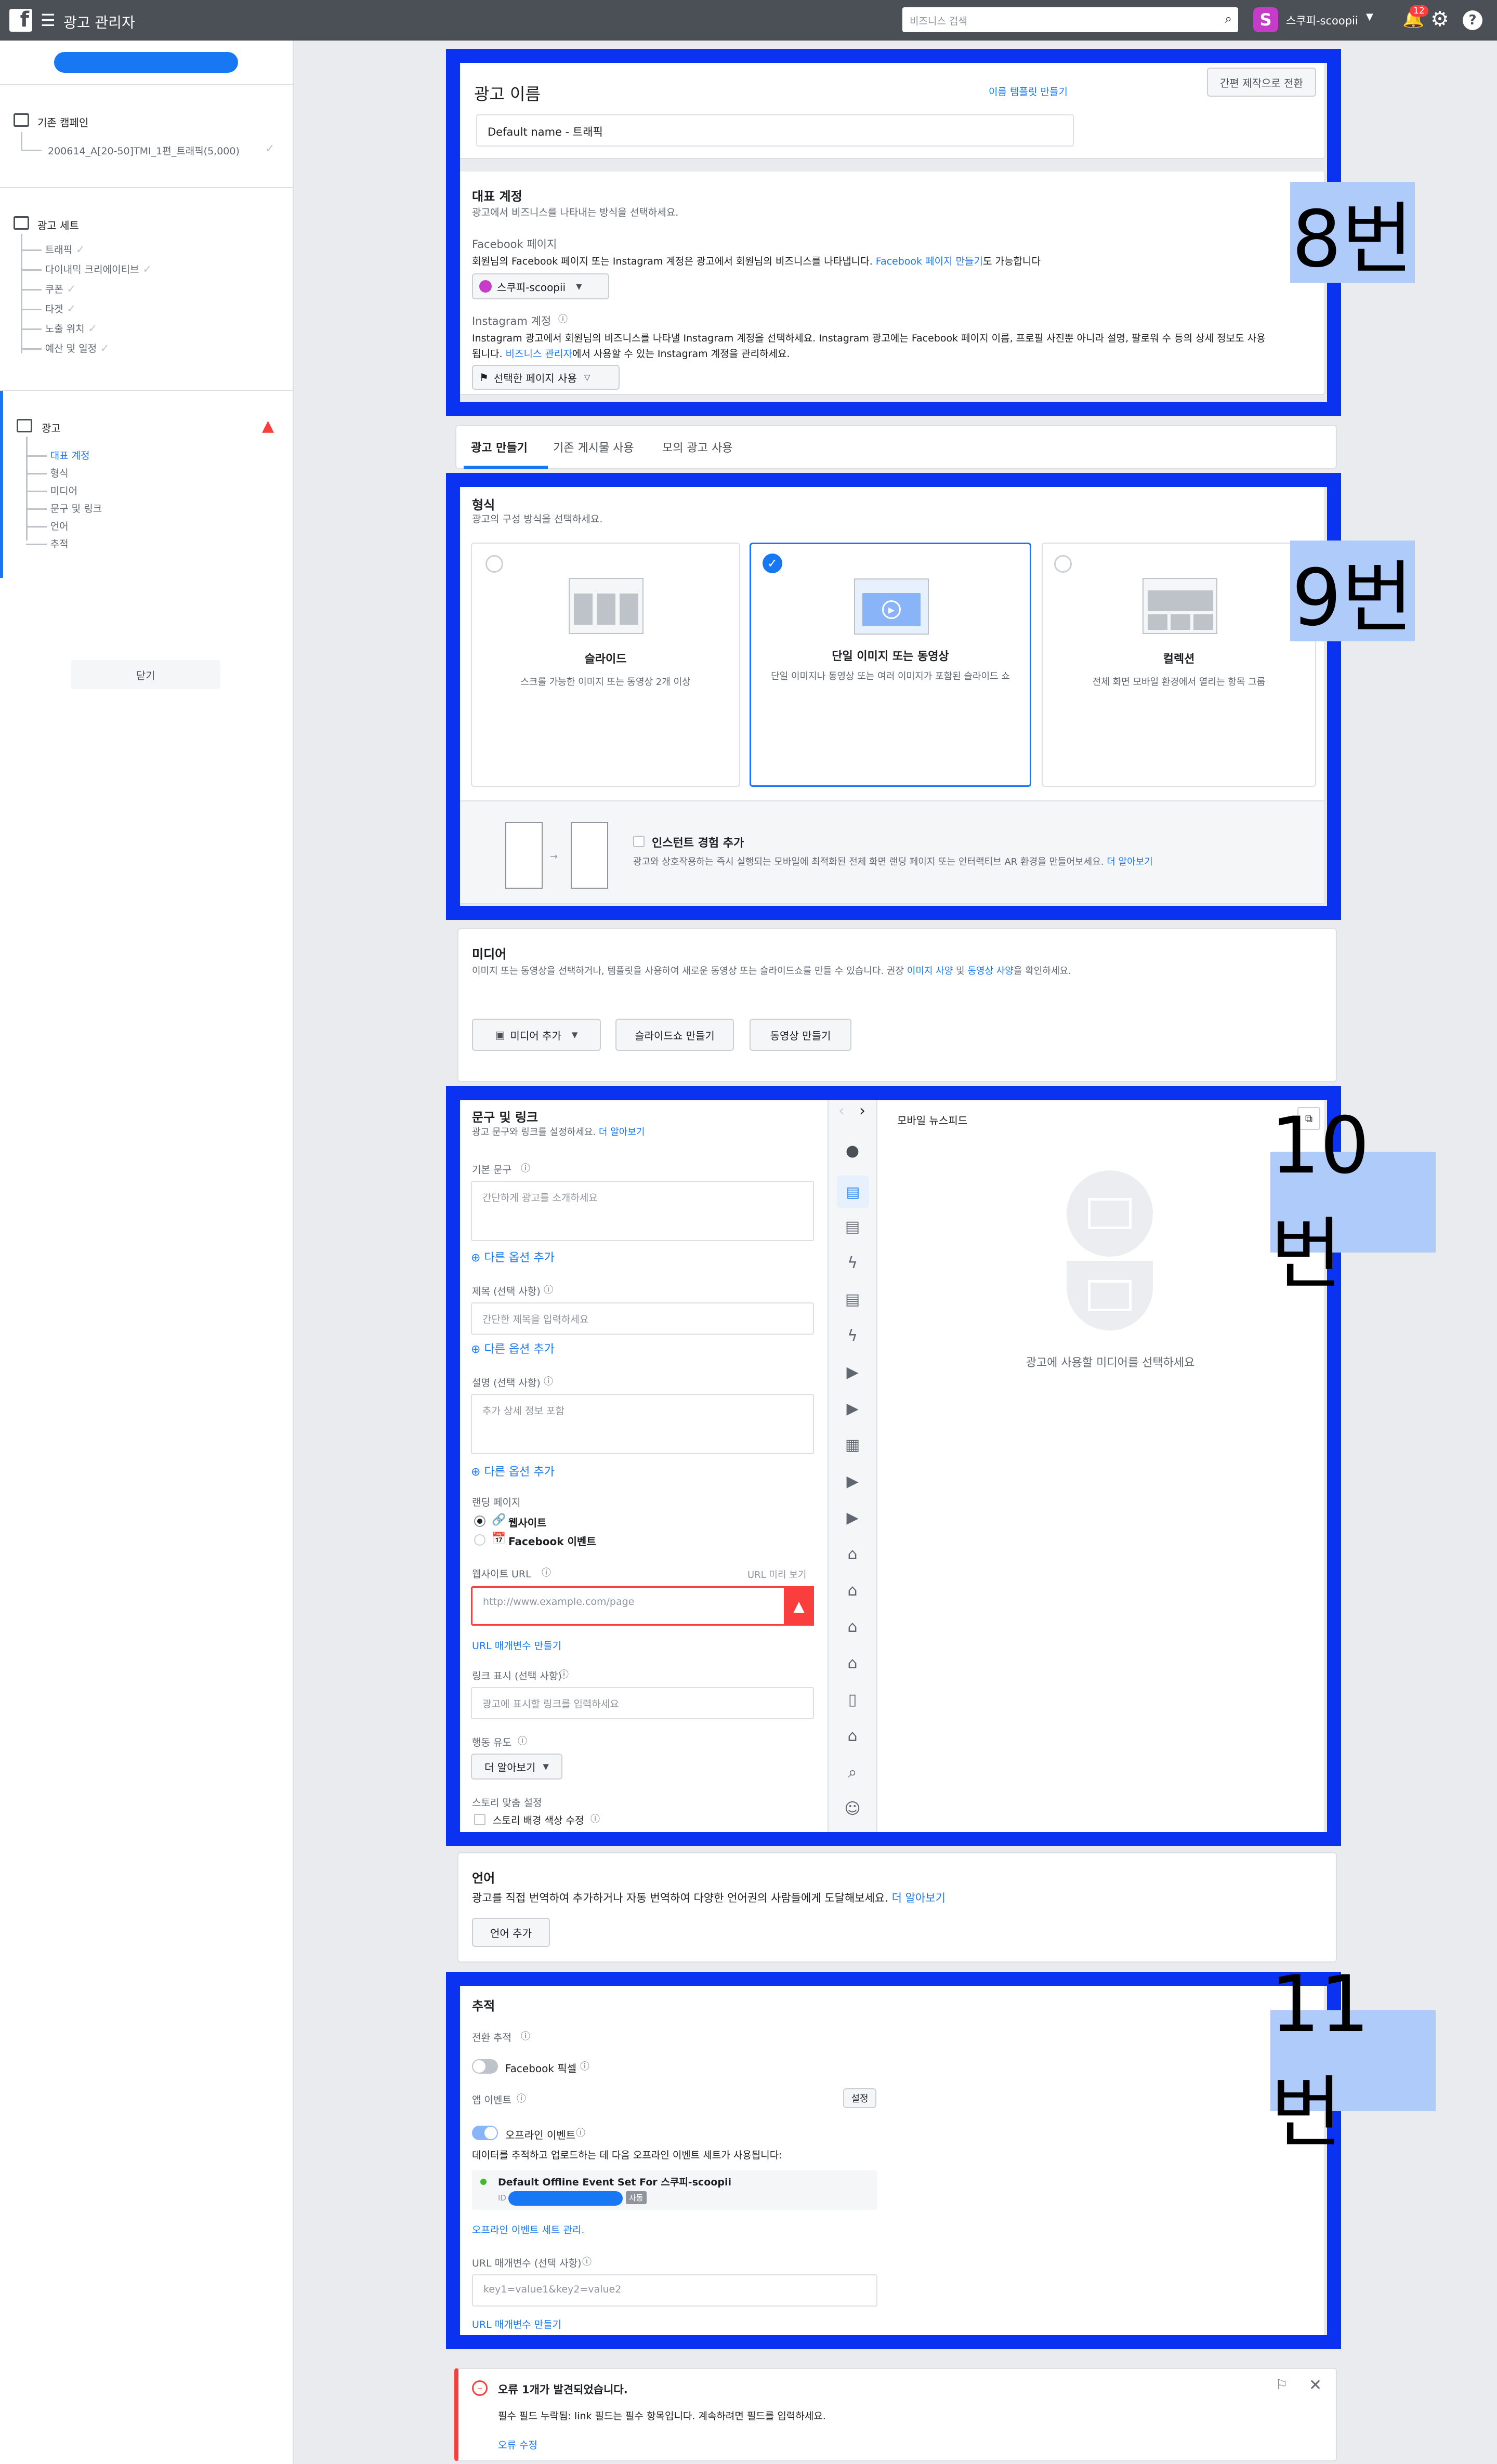 The image size is (1497, 2464). I want to click on sidebar-item-tracking: 추적, so click(47, 543).